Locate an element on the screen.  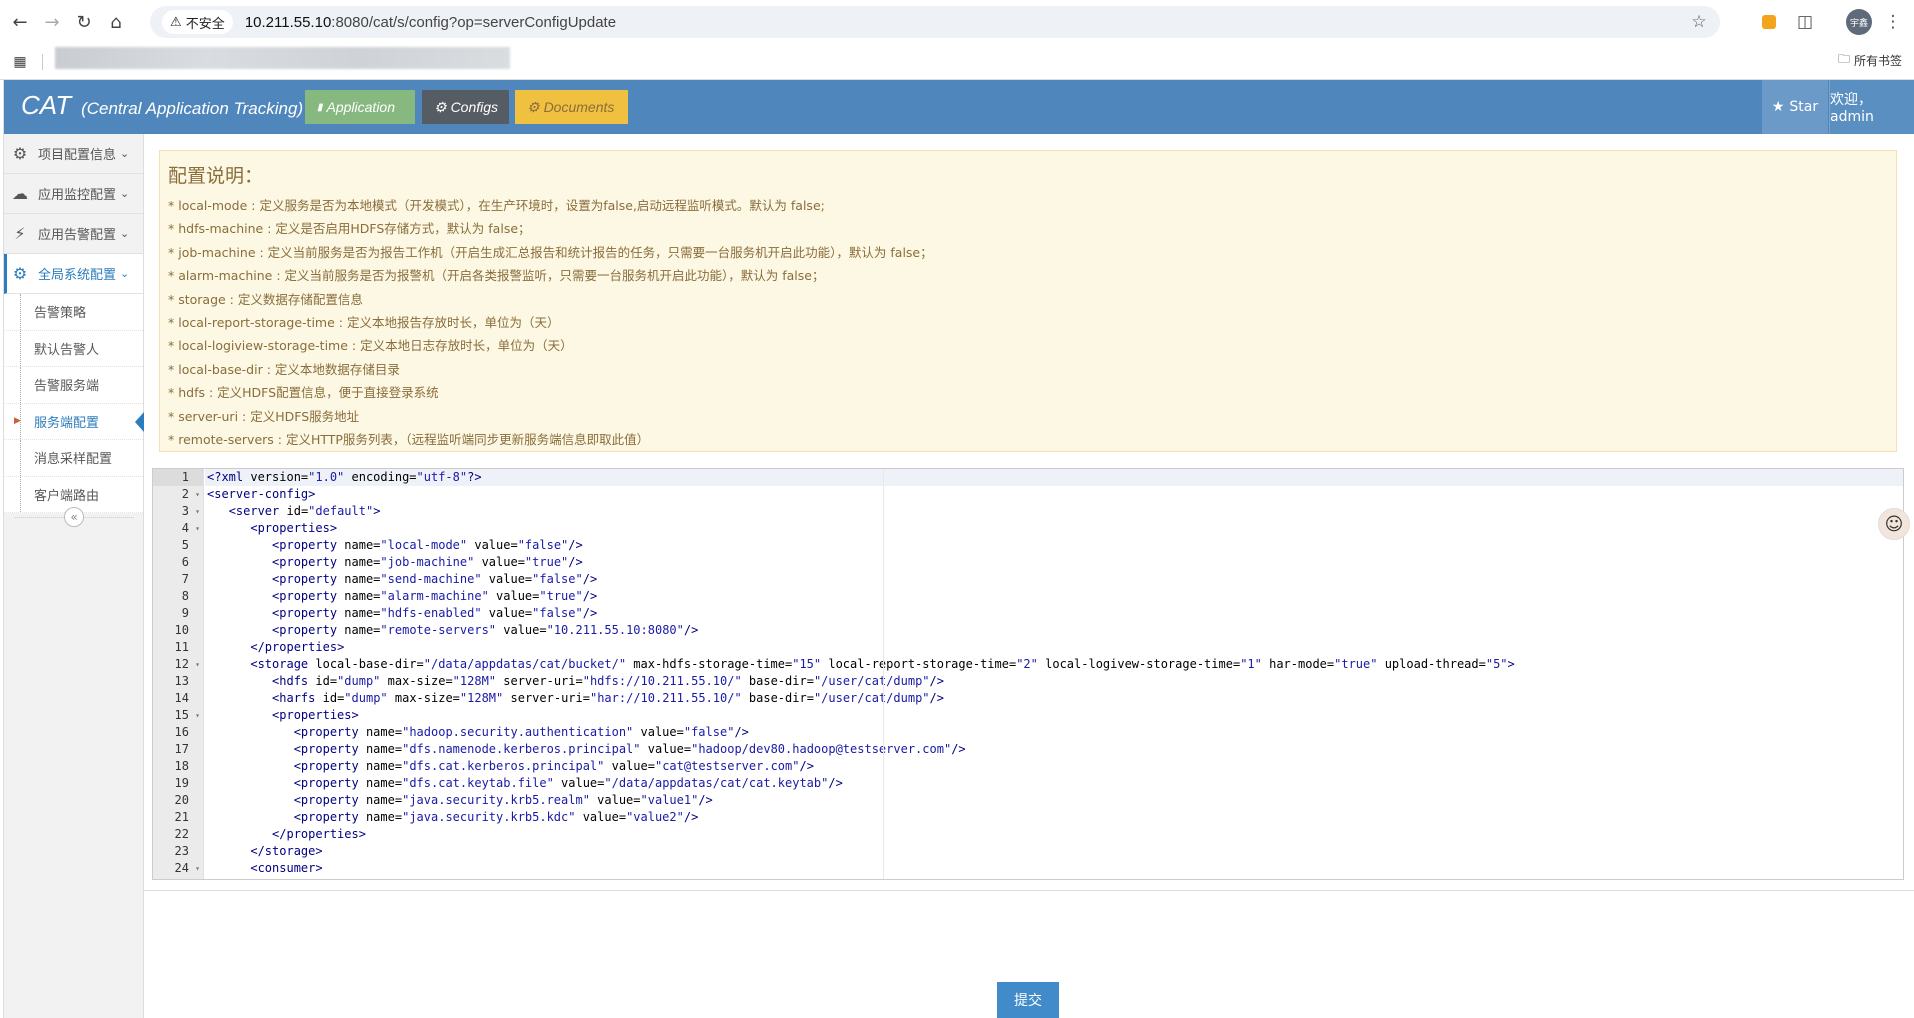
line-number: 4 ▾ is located at coordinates (178, 528).